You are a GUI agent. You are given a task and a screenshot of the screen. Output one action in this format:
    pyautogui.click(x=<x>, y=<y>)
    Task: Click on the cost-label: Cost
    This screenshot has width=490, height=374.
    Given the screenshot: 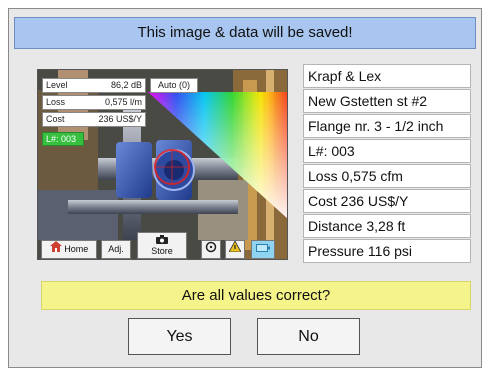 What is the action you would take?
    pyautogui.click(x=55, y=119)
    